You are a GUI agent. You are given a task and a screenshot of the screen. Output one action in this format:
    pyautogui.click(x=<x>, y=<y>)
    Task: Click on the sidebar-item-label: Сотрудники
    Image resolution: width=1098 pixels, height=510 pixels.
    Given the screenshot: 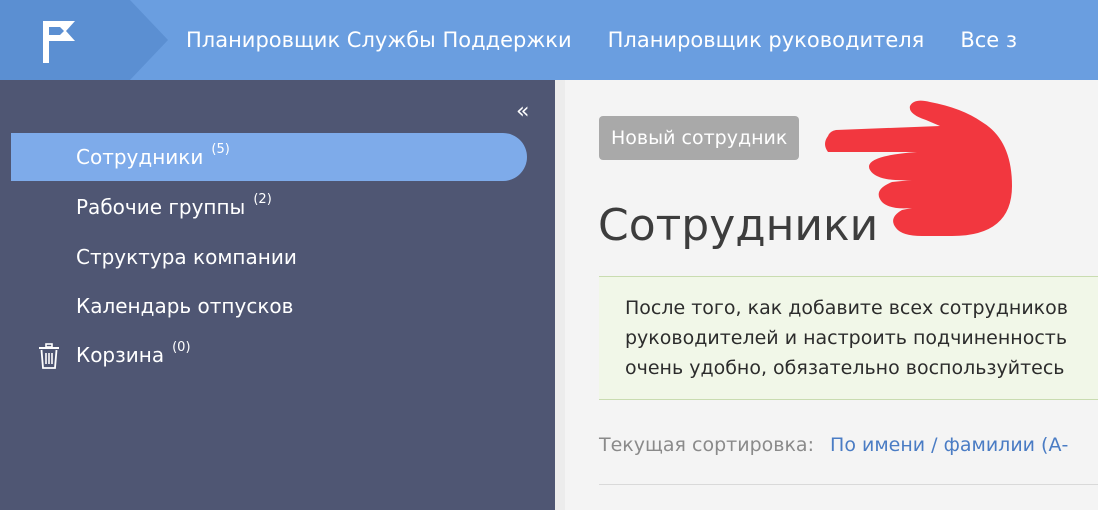 What is the action you would take?
    pyautogui.click(x=140, y=157)
    